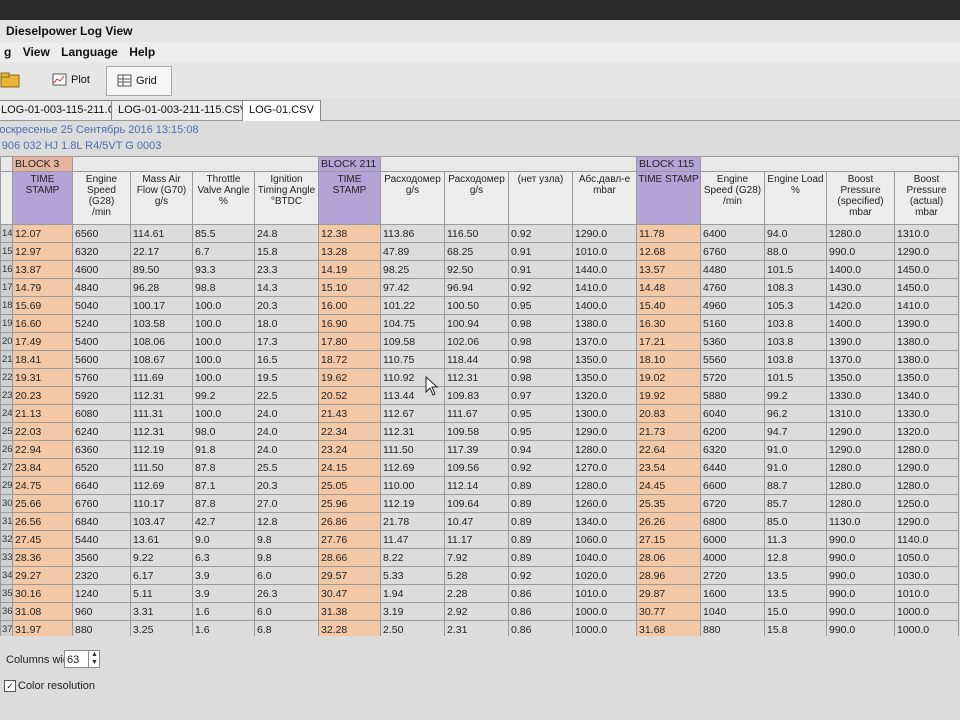  What do you see at coordinates (36, 52) in the screenshot?
I see `menu-view: View` at bounding box center [36, 52].